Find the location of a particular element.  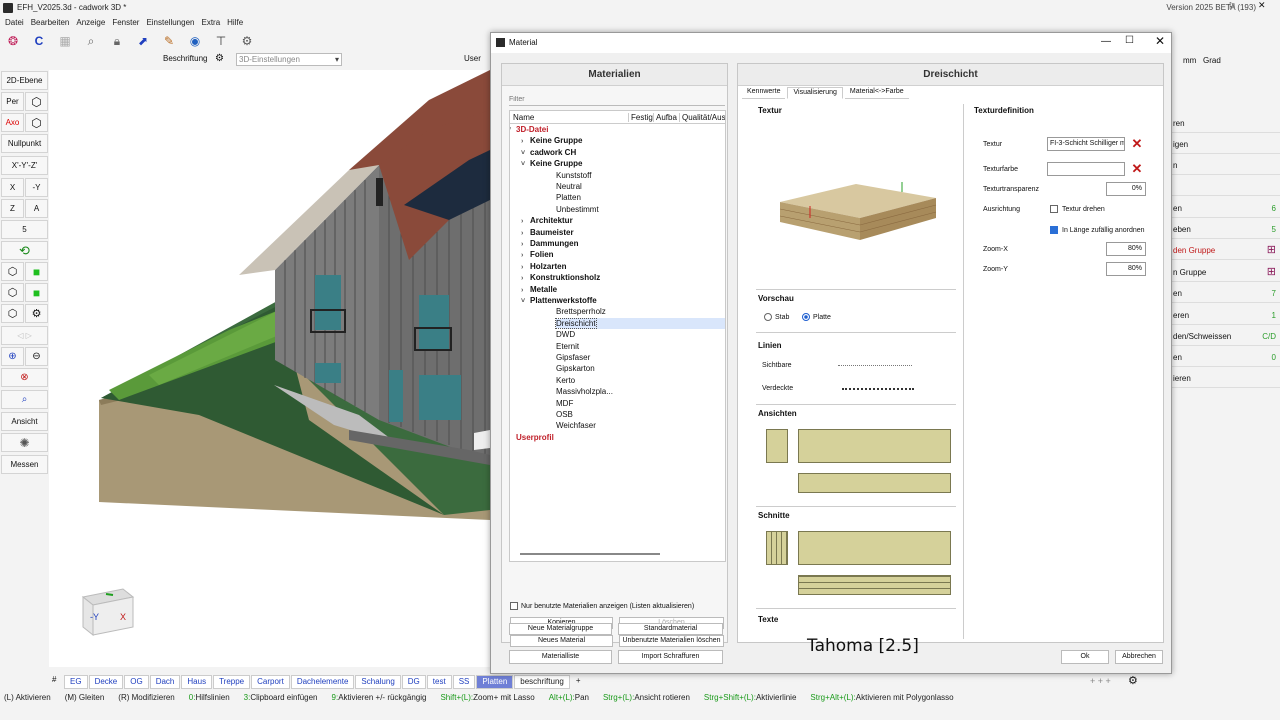

sichtbare-line-style is located at coordinates (875, 365).